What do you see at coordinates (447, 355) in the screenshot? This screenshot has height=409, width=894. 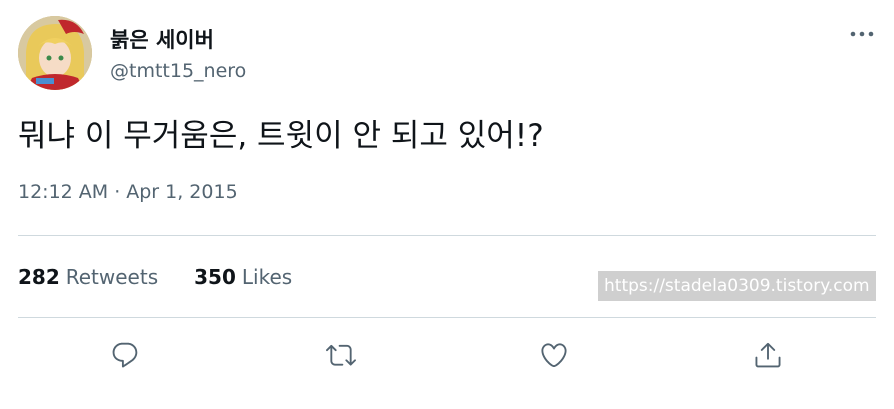 I see `action-bar` at bounding box center [447, 355].